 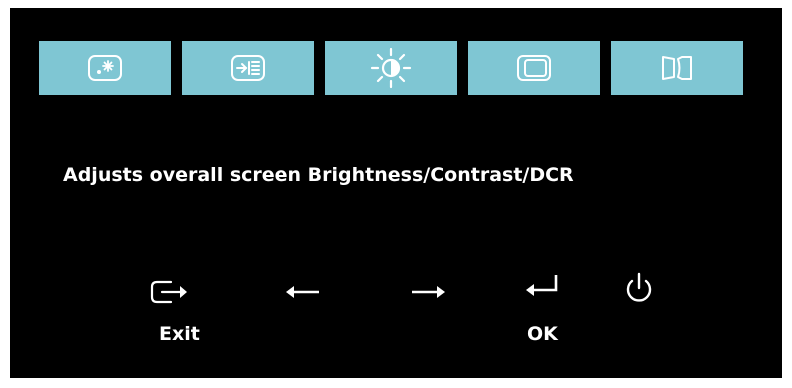 I want to click on arrow-left-button, so click(x=303, y=292).